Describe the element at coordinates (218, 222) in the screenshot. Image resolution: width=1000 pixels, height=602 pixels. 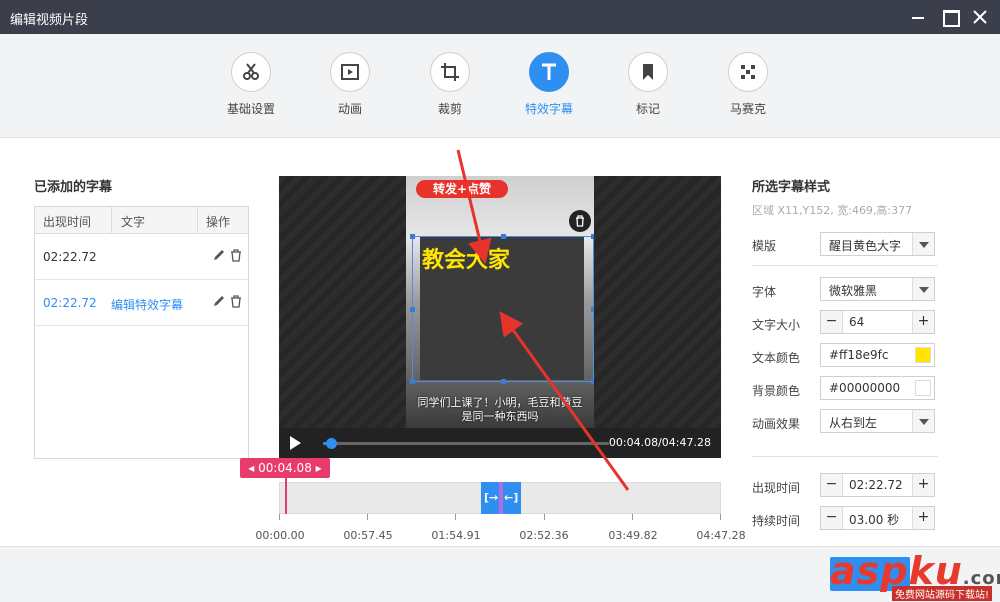
I see `column-header-actions: 操作` at that location.